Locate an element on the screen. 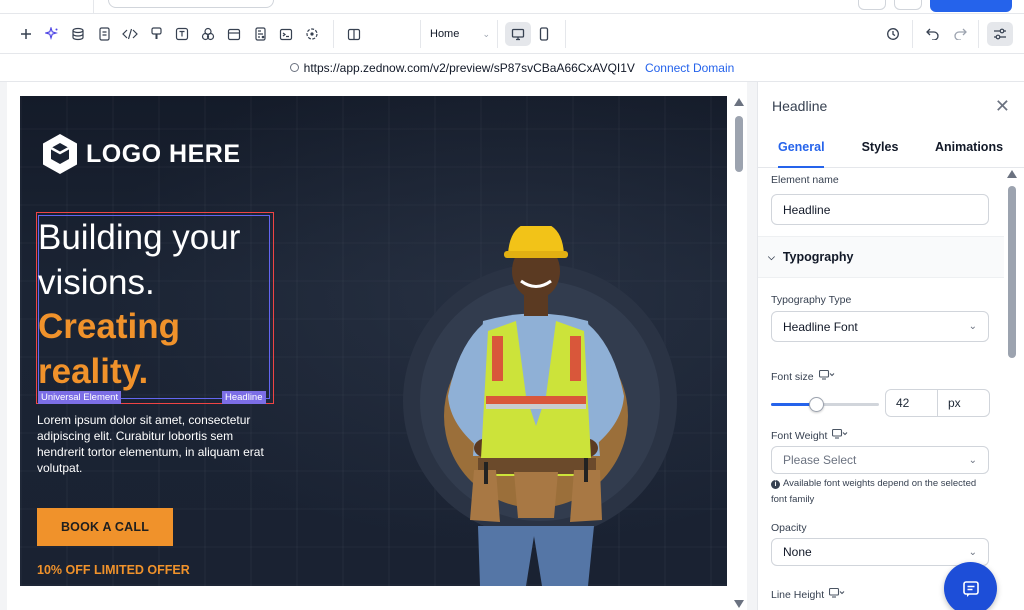 The height and width of the screenshot is (610, 1024). chevron-down-icon: ⌵ is located at coordinates (771, 256).